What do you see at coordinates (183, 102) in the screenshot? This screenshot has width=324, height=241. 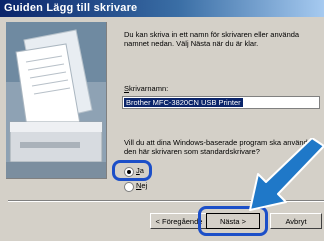 I see `printer-name-value: Brother MFC-3820CN USB Printer` at bounding box center [183, 102].